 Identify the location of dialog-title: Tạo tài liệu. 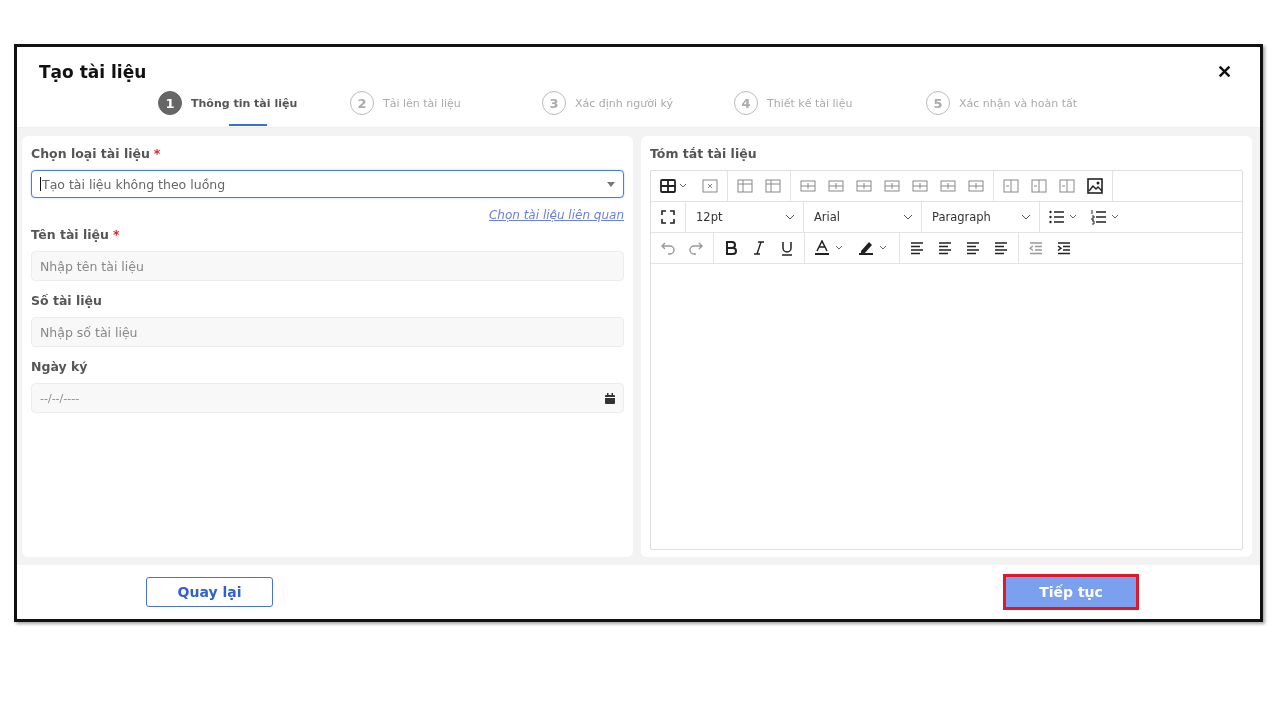
(93, 72).